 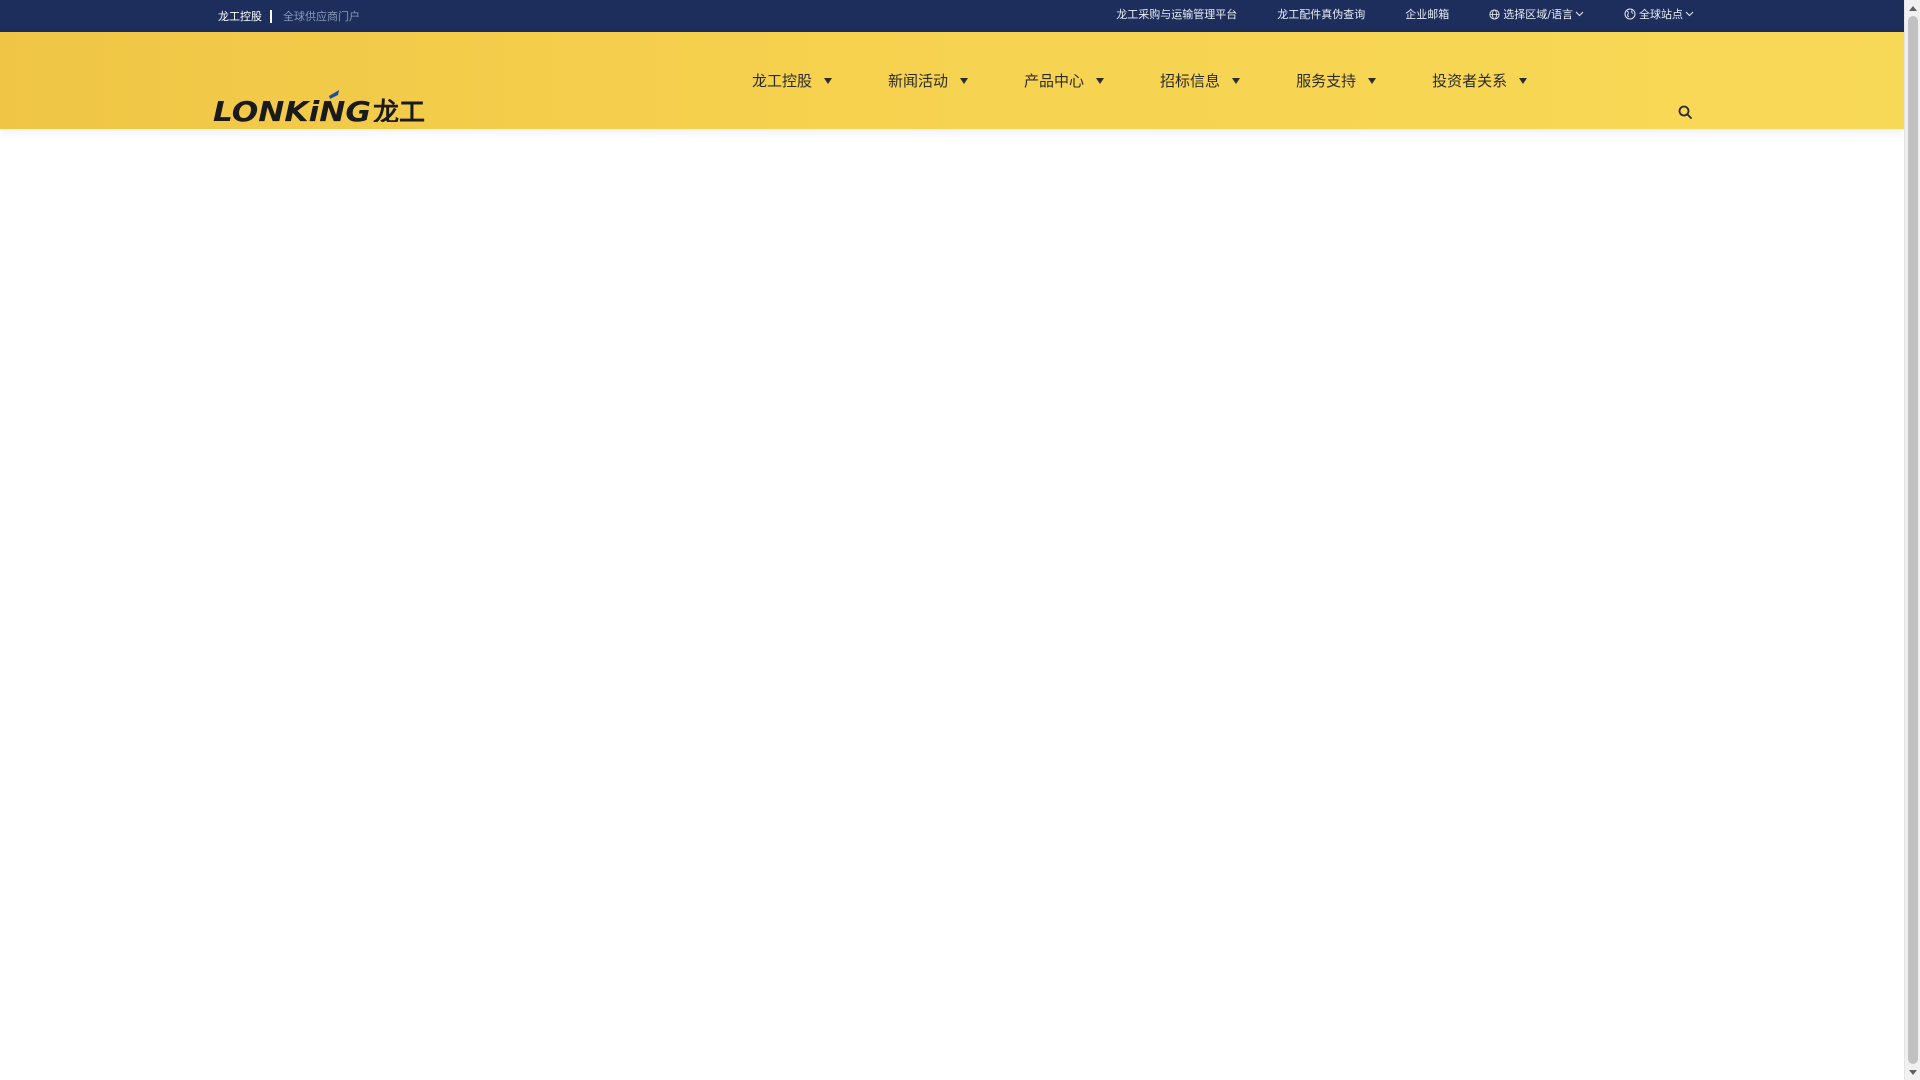 I want to click on scrollbar-thumb, so click(x=1913, y=540).